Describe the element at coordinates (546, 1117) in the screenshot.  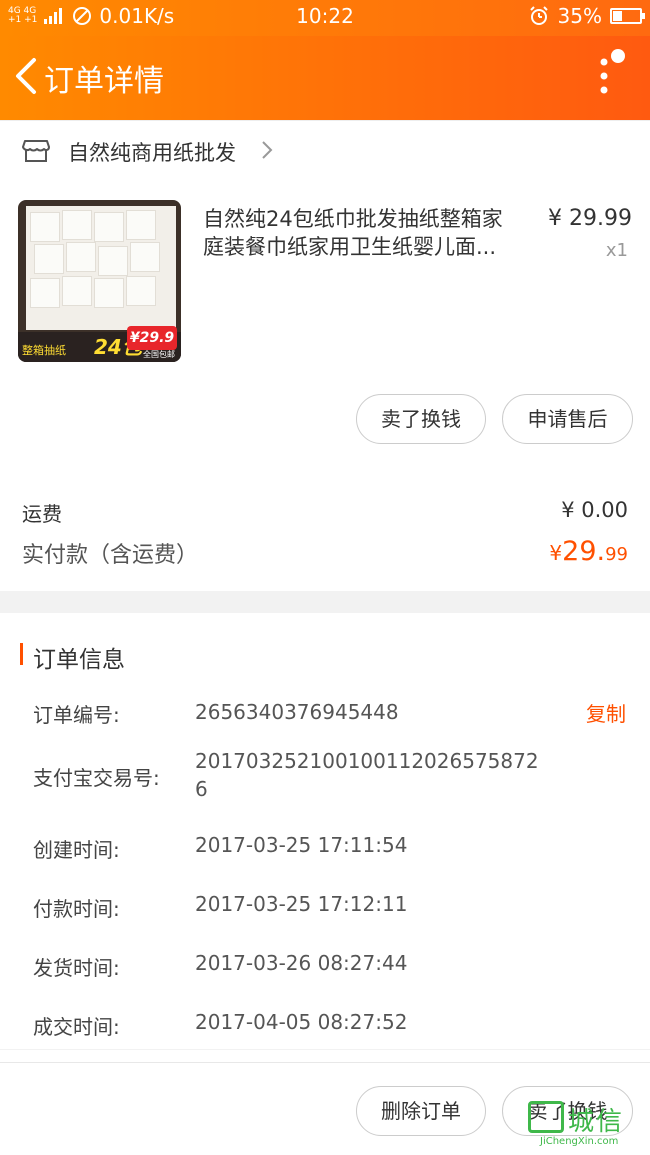
I see `watermark-logo-box` at that location.